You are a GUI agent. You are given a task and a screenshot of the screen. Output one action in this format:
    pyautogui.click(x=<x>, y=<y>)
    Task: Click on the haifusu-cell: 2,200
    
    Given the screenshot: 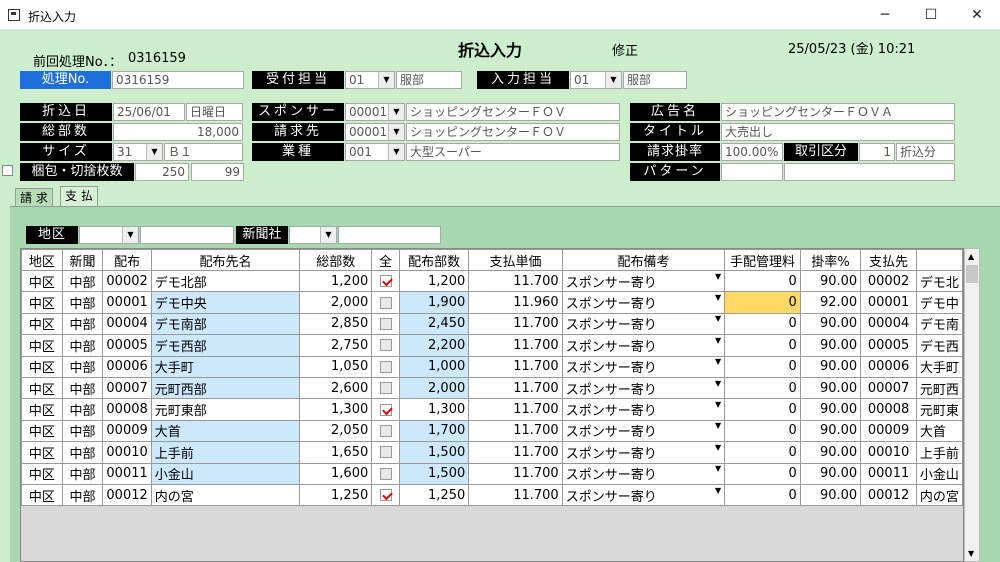 What is the action you would take?
    pyautogui.click(x=434, y=345)
    